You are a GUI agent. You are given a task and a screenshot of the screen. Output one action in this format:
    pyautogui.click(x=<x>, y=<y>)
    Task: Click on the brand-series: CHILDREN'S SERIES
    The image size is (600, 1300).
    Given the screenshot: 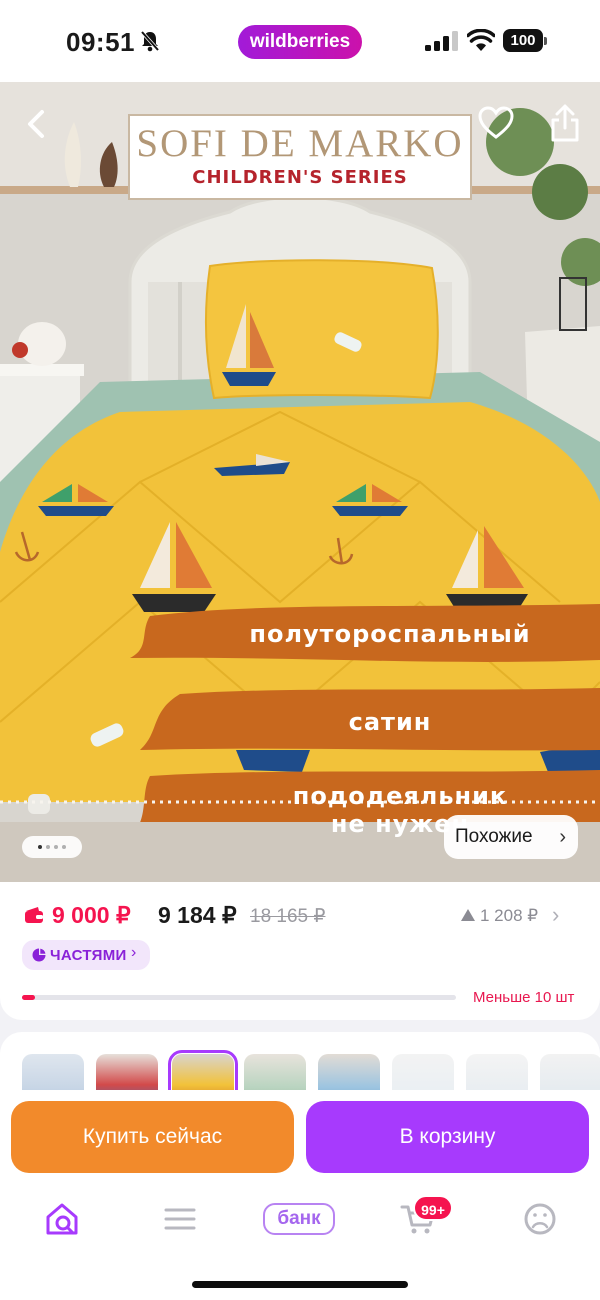 What is the action you would take?
    pyautogui.click(x=300, y=177)
    